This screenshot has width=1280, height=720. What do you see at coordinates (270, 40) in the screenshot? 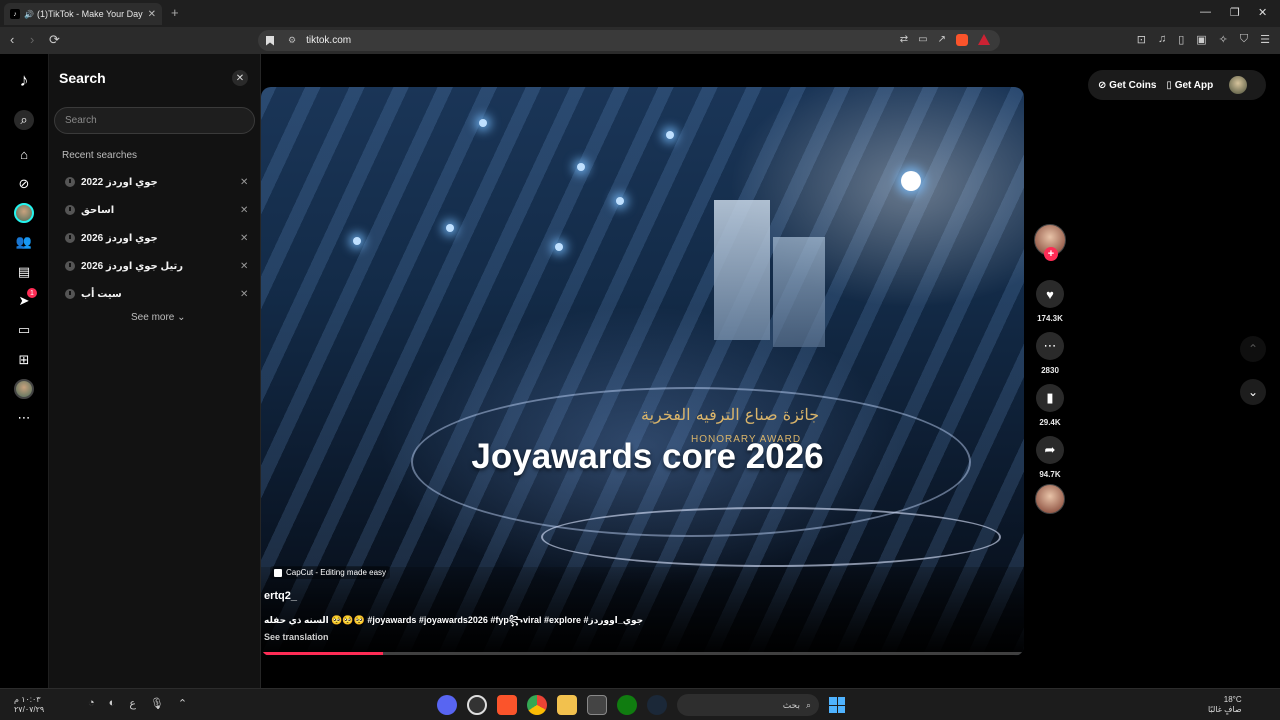
I see `bookmark-icon` at bounding box center [270, 40].